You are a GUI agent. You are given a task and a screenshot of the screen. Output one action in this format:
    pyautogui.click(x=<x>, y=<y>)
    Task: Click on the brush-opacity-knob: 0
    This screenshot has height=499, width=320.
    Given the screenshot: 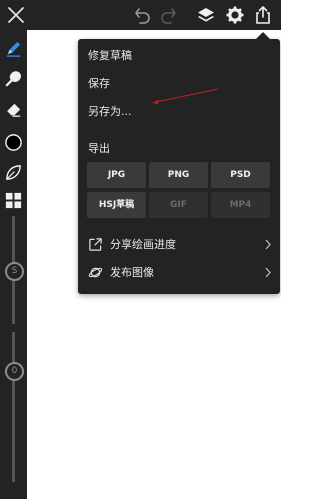 What is the action you would take?
    pyautogui.click(x=14, y=371)
    